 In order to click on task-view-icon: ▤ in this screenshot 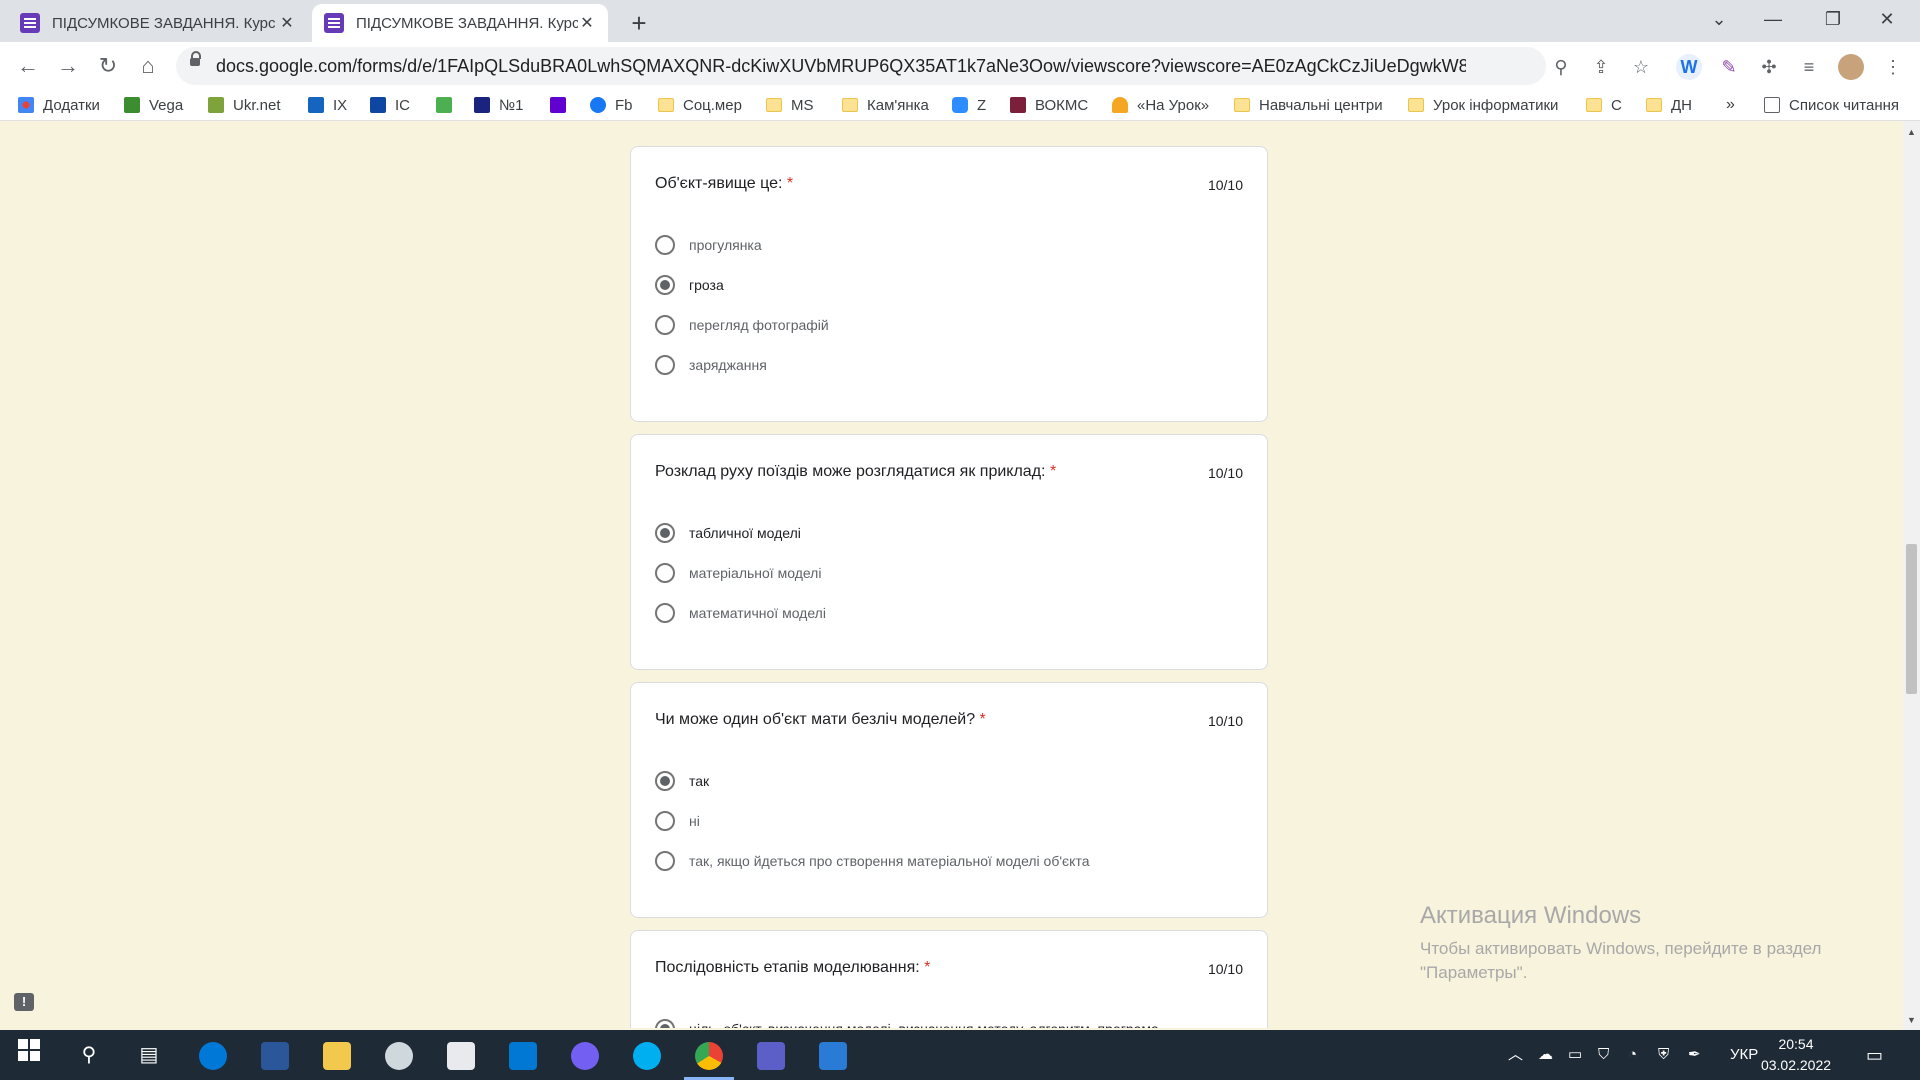, I will do `click(149, 1055)`.